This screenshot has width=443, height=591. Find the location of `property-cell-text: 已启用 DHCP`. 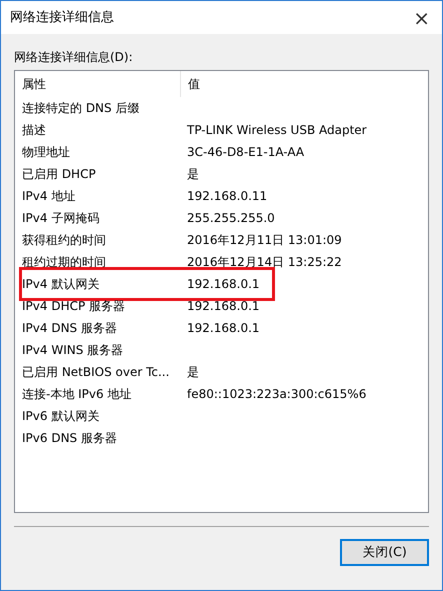

property-cell-text: 已启用 DHCP is located at coordinates (59, 174).